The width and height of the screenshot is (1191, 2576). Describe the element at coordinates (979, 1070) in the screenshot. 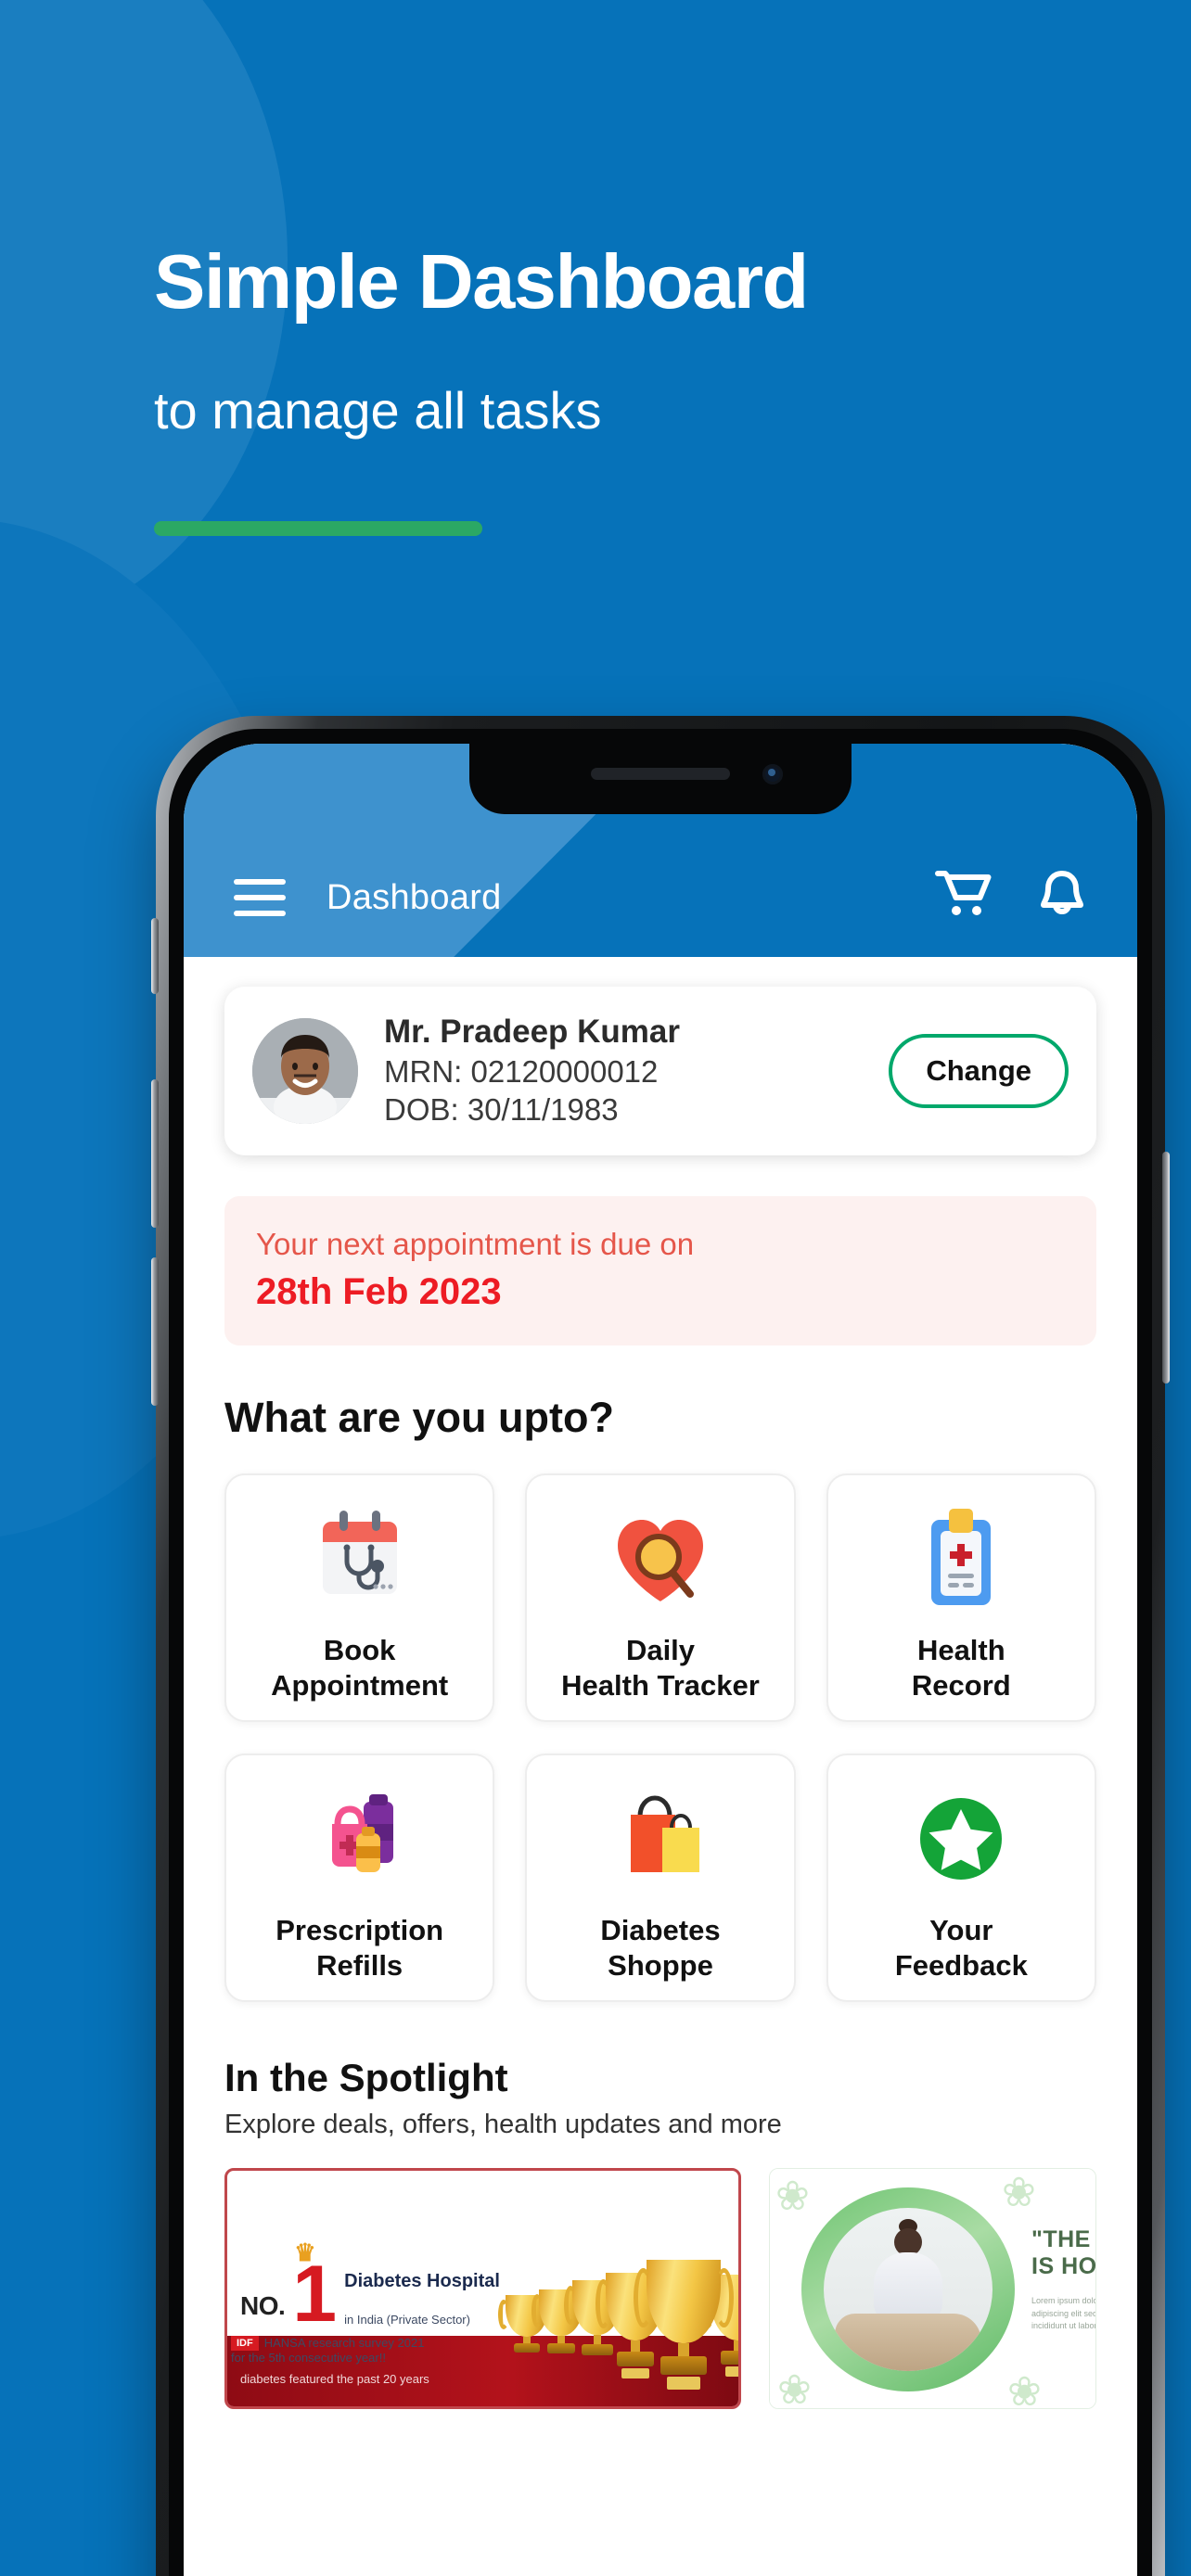

I see `change-patient-button: Change` at that location.